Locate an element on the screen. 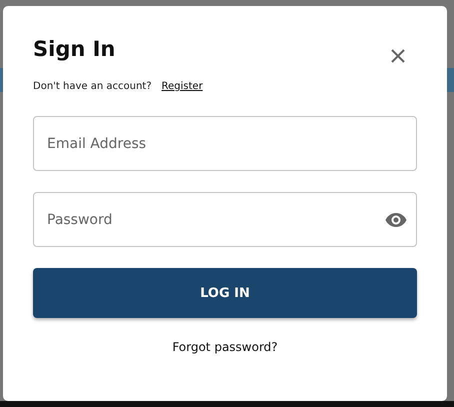  eye-icon is located at coordinates (396, 220).